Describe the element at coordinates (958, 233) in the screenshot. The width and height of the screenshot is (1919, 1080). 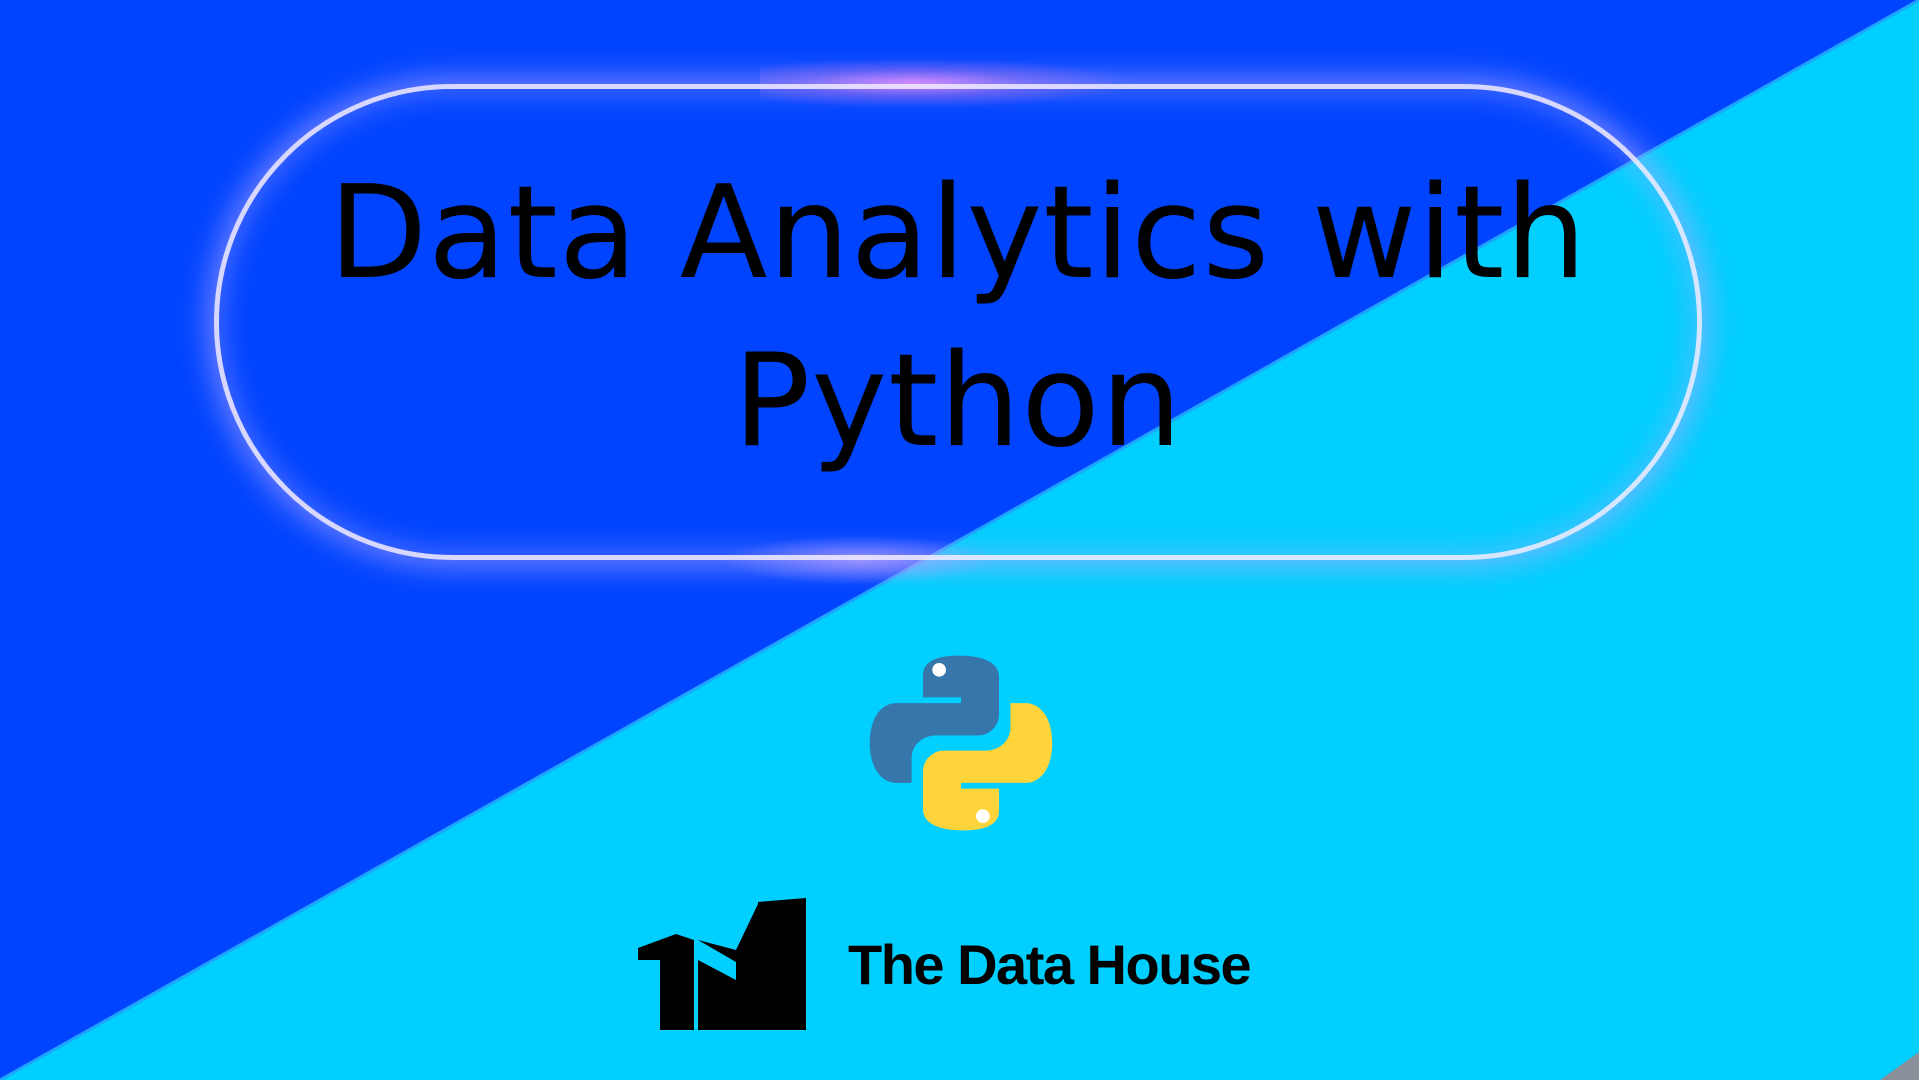
I see `title-line-1: Data Analytics with` at that location.